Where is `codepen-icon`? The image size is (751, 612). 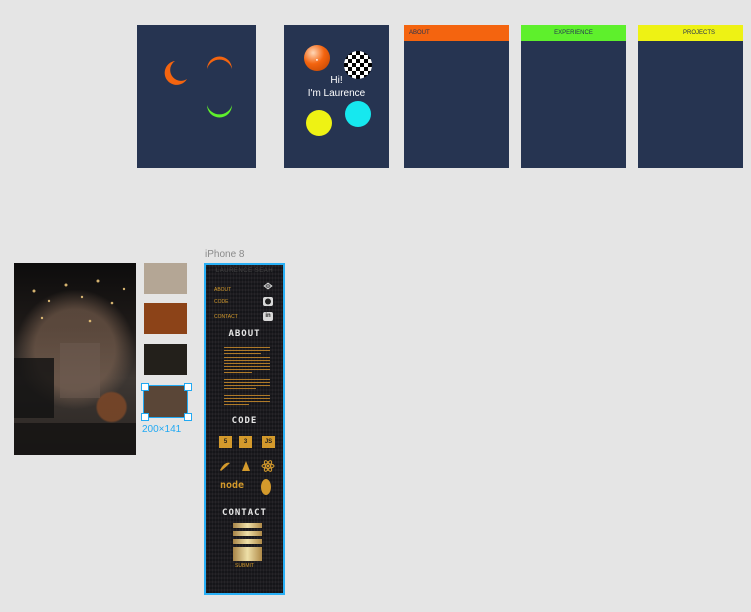 codepen-icon is located at coordinates (268, 286).